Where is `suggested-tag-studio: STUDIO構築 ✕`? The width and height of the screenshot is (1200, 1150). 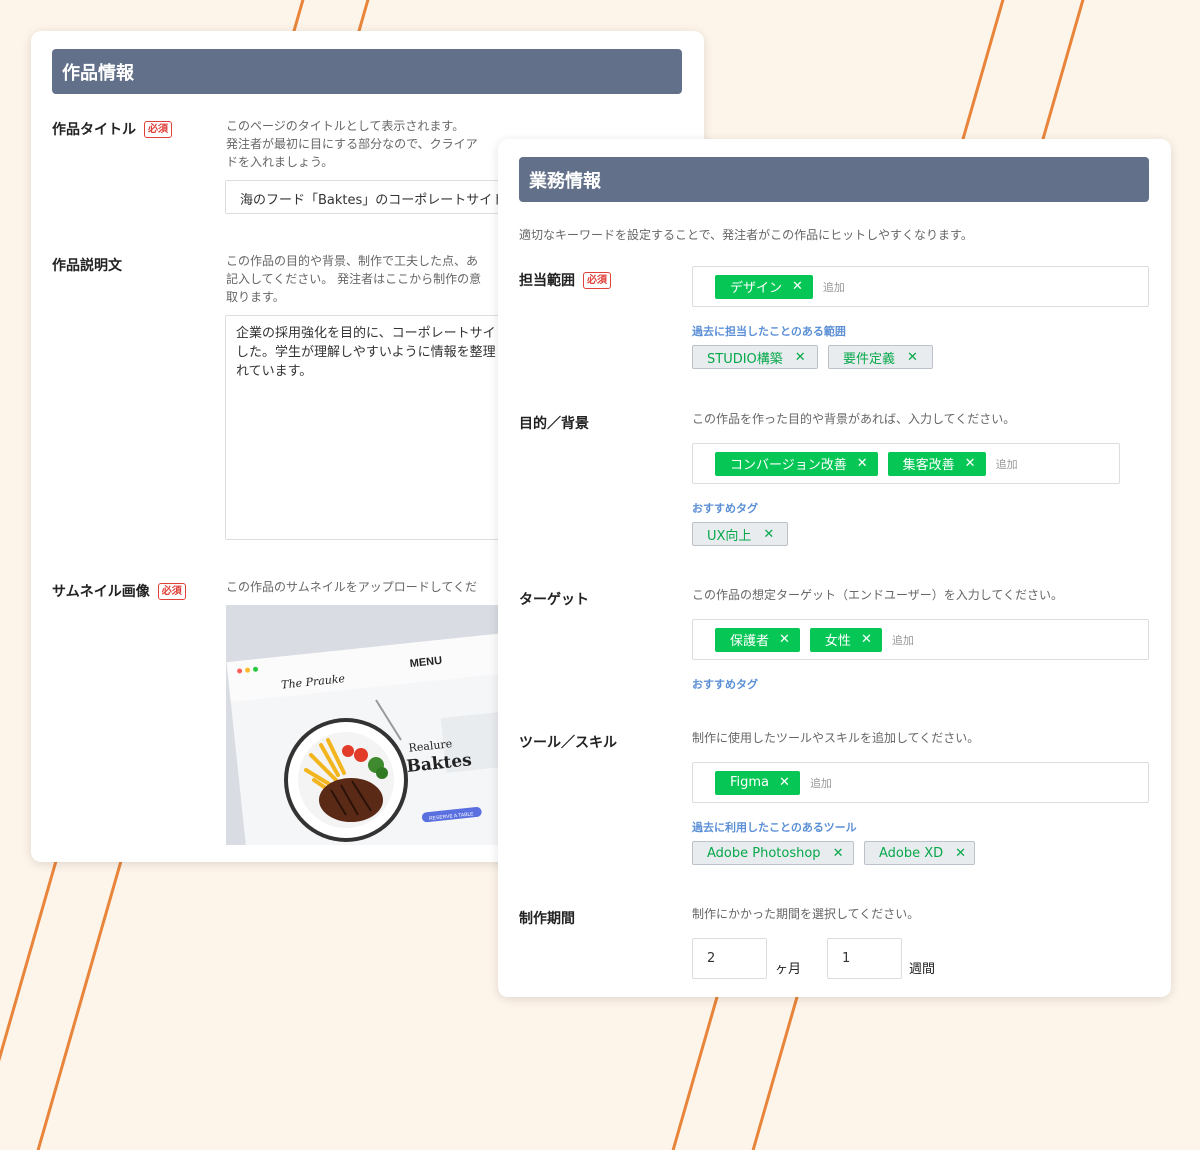
suggested-tag-studio: STUDIO構築 ✕ is located at coordinates (755, 357).